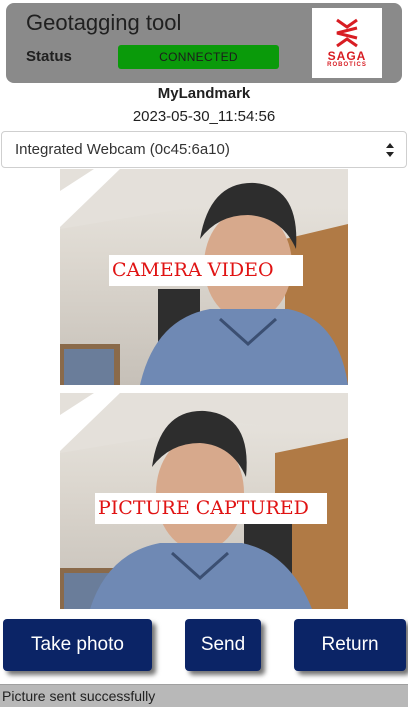 This screenshot has width=408, height=711. Describe the element at coordinates (206, 270) in the screenshot. I see `camera-video-label: CAMERA VIDEO` at that location.